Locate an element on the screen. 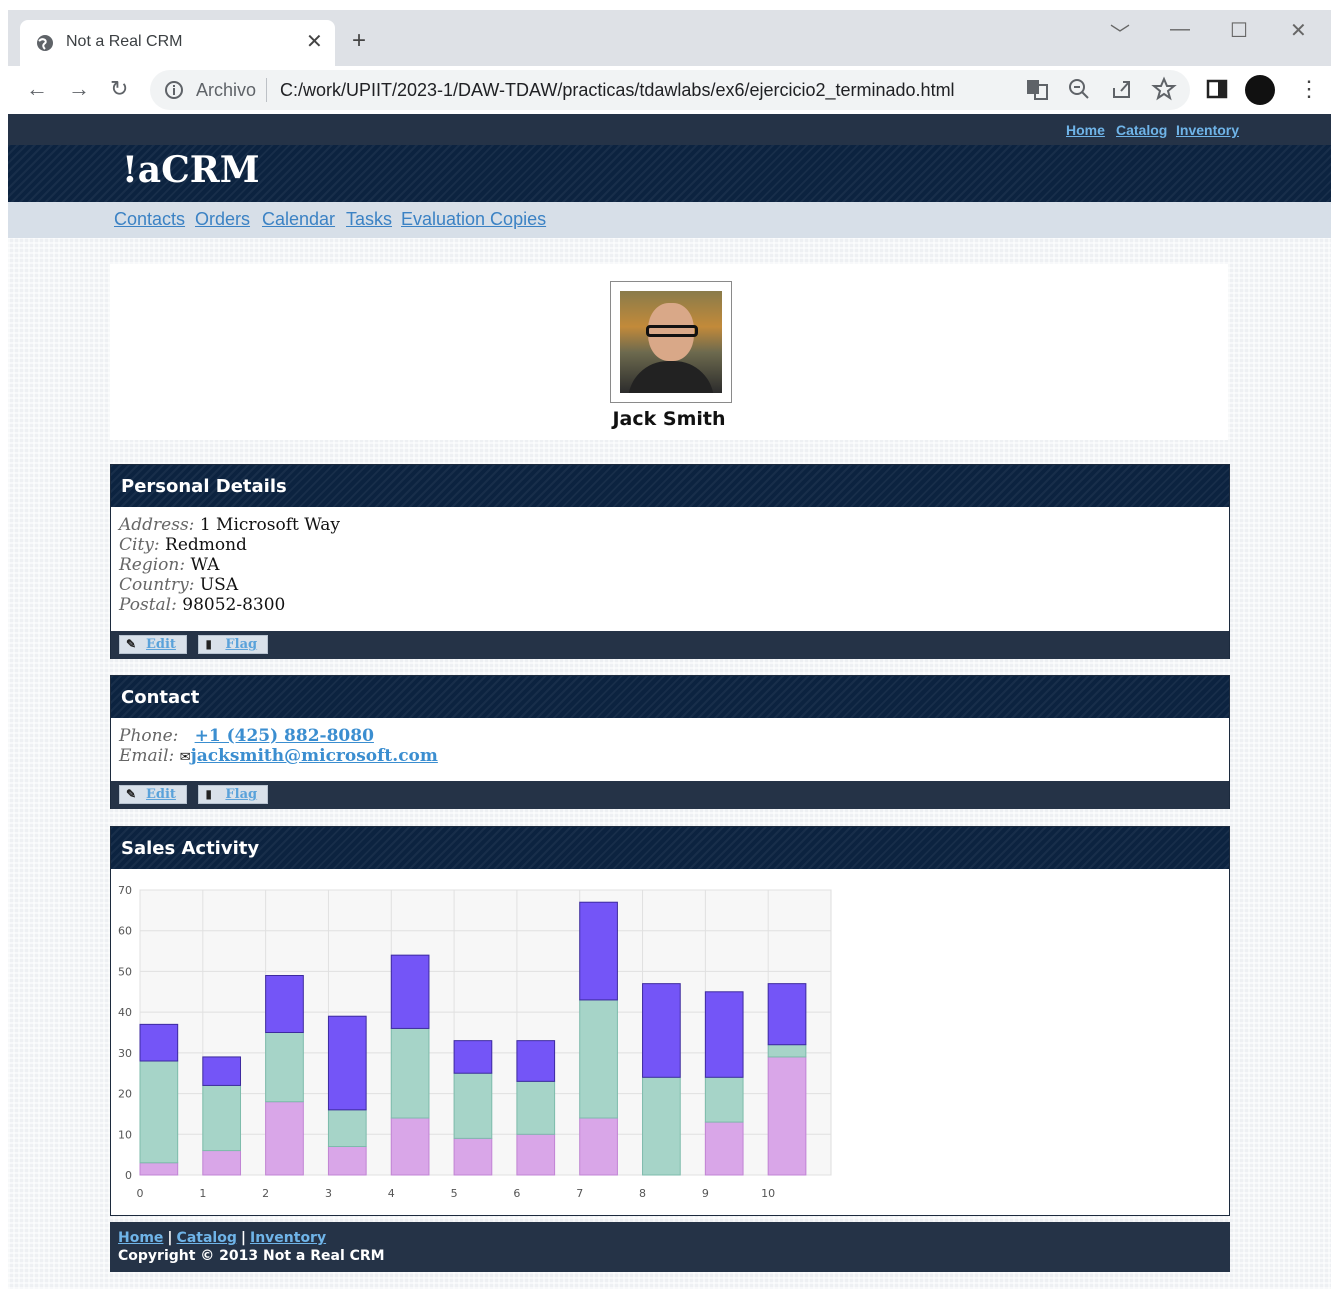 The image size is (1332, 1289). profile-avatar is located at coordinates (1260, 90).